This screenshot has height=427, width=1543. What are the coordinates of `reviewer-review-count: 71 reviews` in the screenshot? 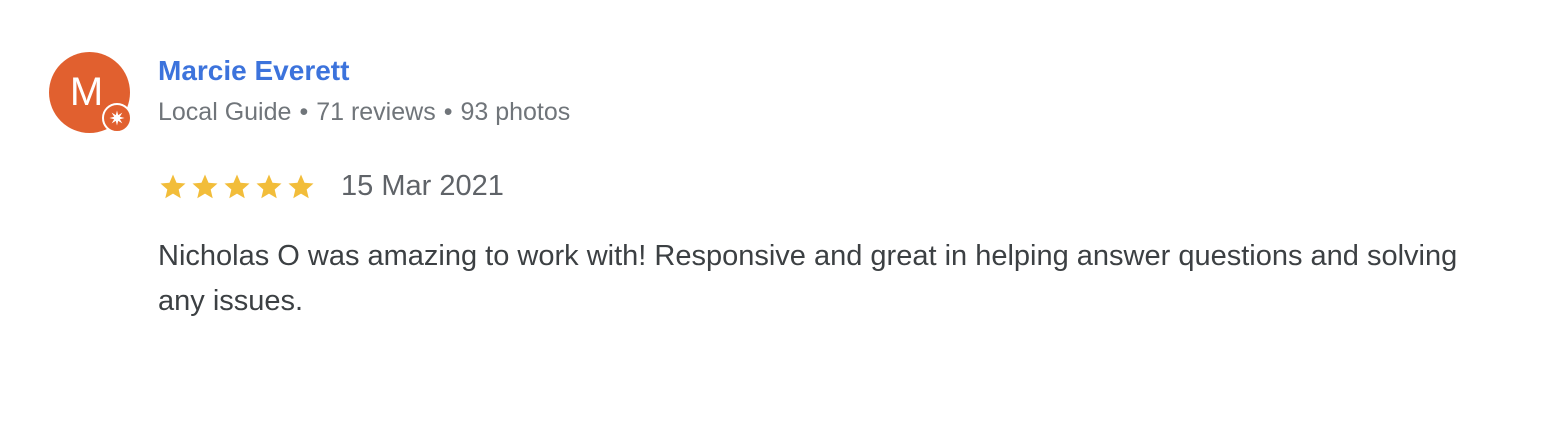 It's located at (376, 112).